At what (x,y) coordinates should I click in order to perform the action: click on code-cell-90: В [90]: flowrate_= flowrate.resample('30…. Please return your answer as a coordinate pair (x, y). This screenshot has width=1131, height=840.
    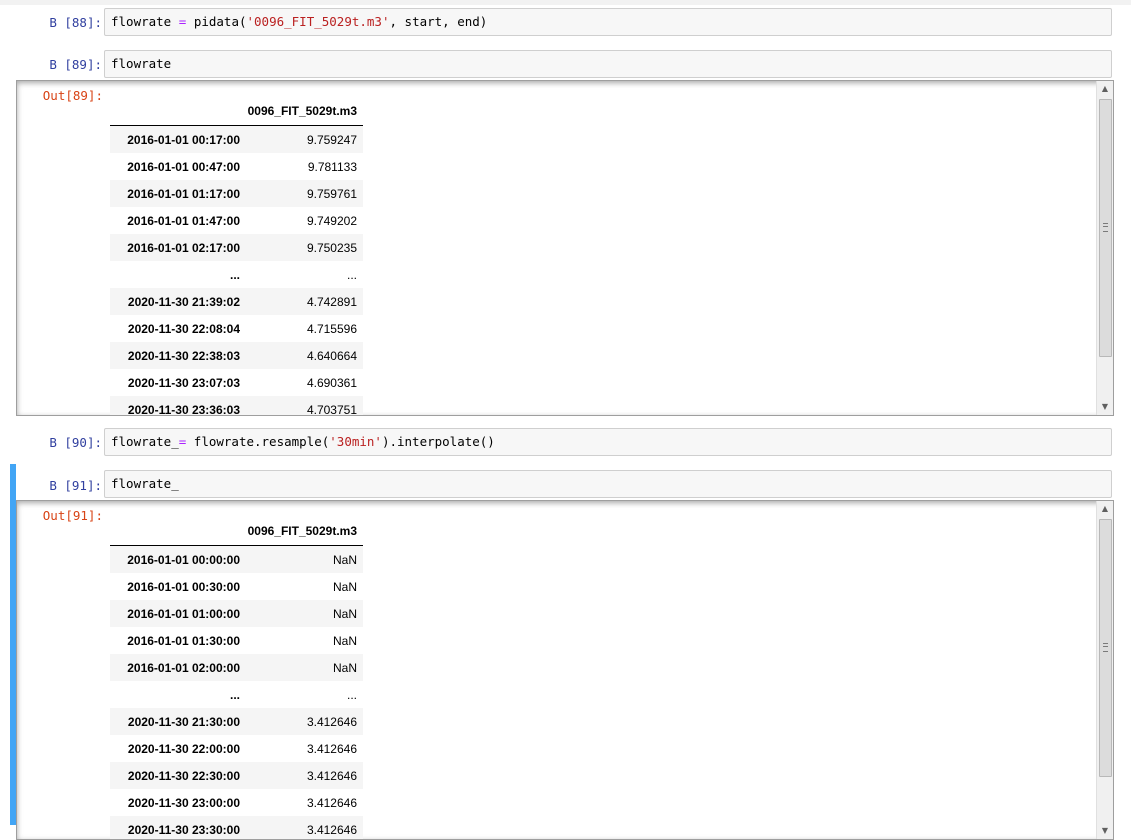
    Looking at the image, I should click on (567, 444).